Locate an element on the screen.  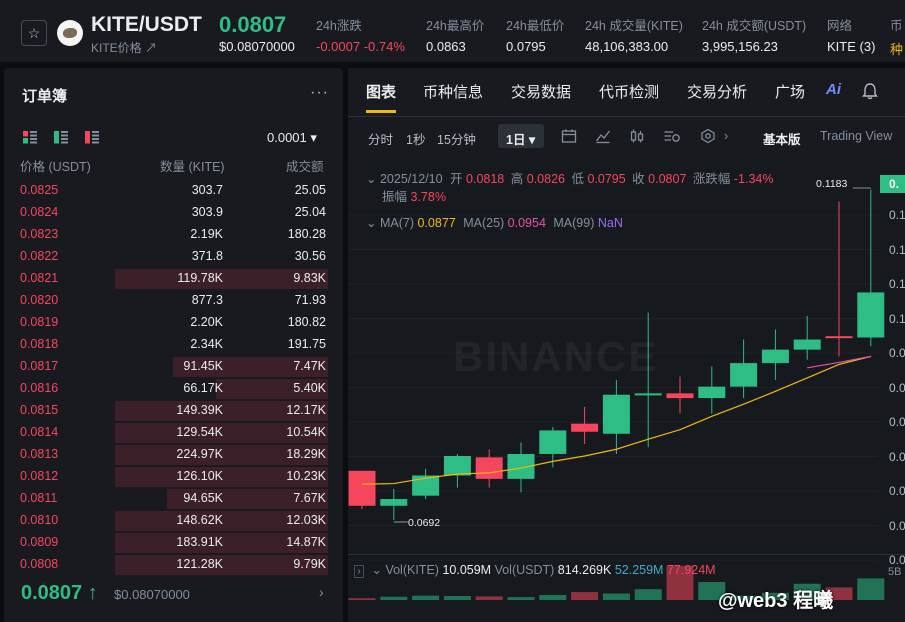
interval-15m: 15分钟 is located at coordinates (456, 138).